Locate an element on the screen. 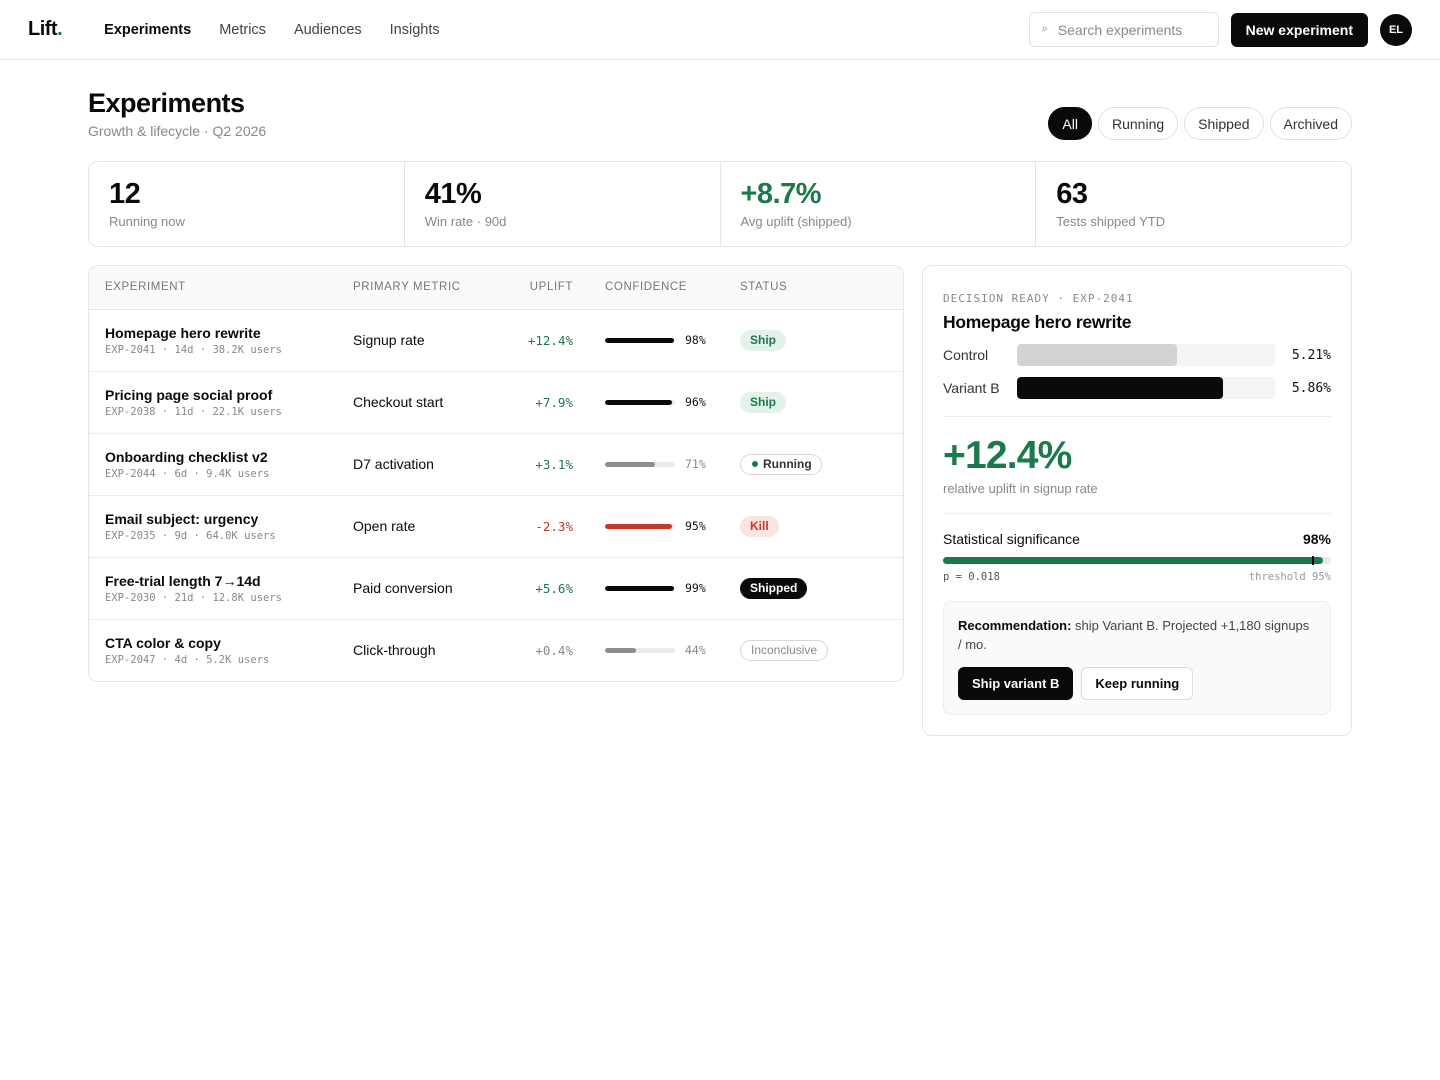 Image resolution: width=1440 pixels, height=1080 pixels. status-badge: Ship is located at coordinates (763, 402).